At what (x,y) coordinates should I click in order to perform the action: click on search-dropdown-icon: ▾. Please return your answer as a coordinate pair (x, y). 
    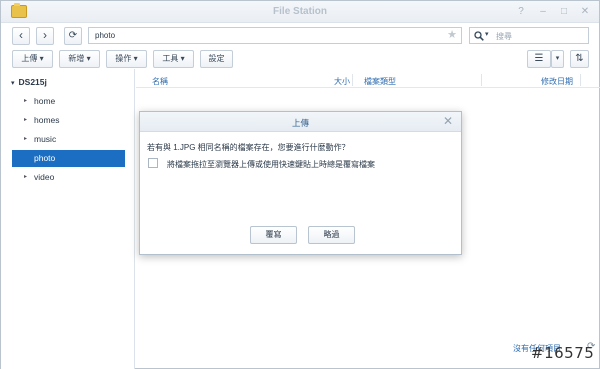
    Looking at the image, I should click on (487, 34).